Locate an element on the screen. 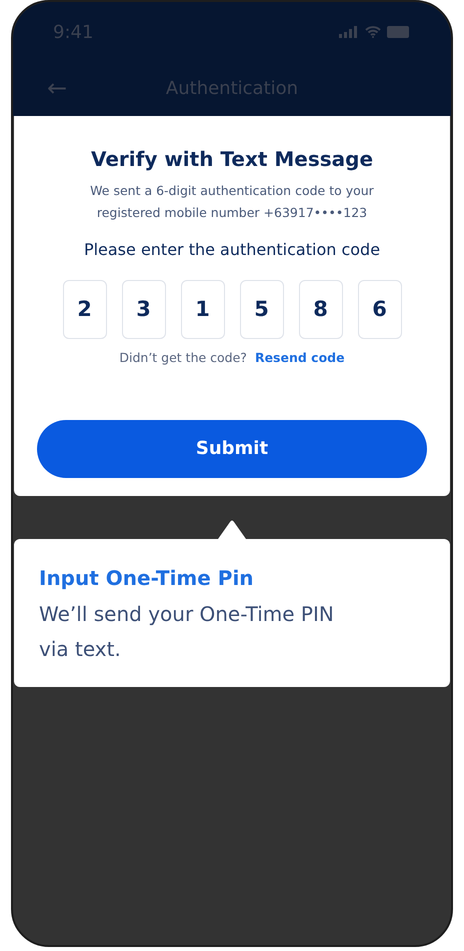 The width and height of the screenshot is (464, 951). code-digit-field: 3 is located at coordinates (144, 309).